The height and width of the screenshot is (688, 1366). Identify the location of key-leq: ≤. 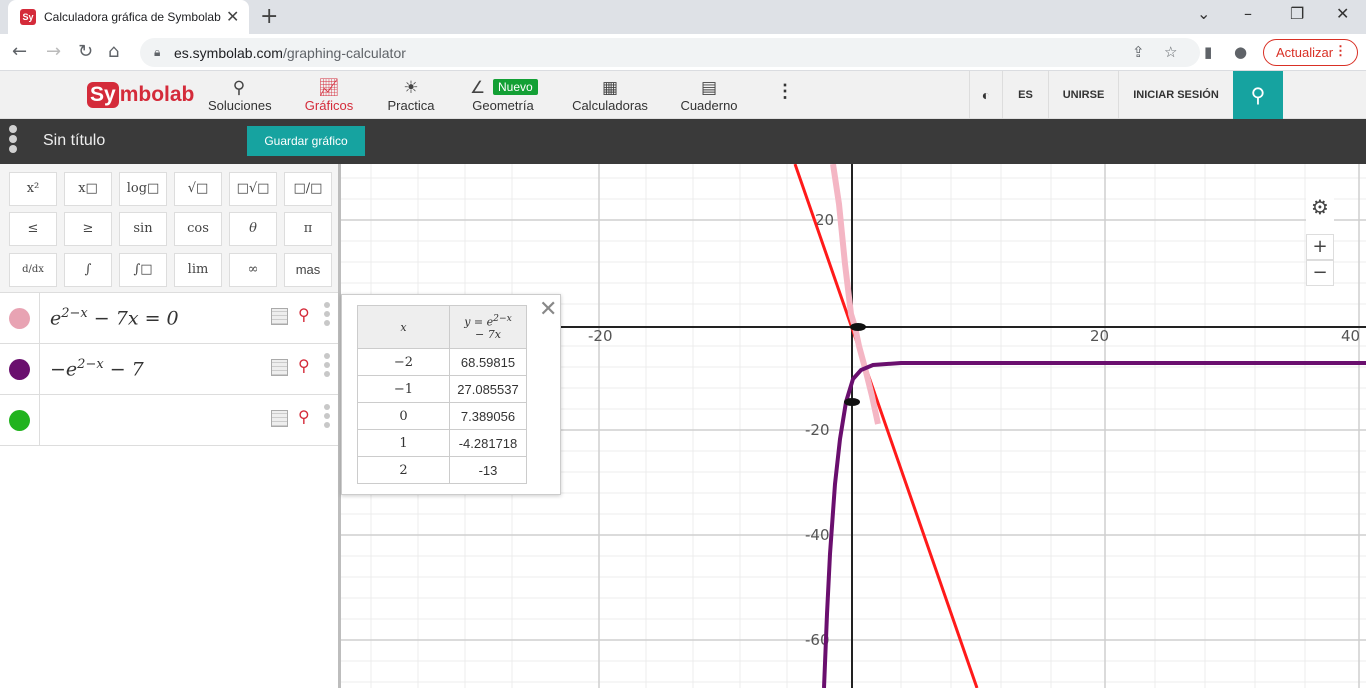
(33, 229).